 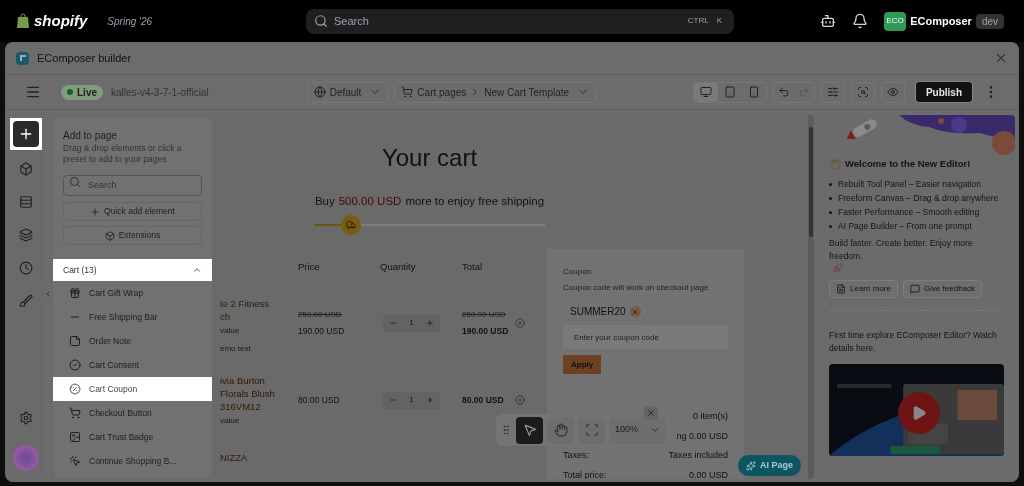 I want to click on panel-title: Add to page, so click(x=90, y=136).